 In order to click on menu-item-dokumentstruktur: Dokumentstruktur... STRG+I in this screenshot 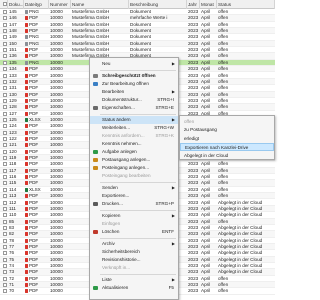, I will do `click(134, 100)`.